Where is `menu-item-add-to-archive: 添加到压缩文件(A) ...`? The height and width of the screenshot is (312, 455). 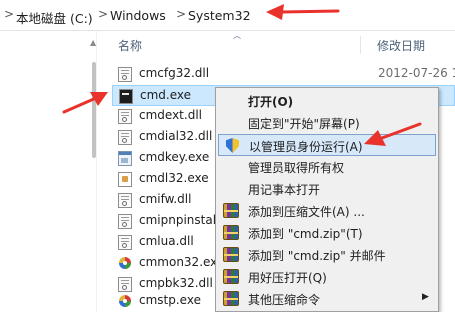
menu-item-add-to-archive: 添加到压缩文件(A) ... is located at coordinates (327, 211).